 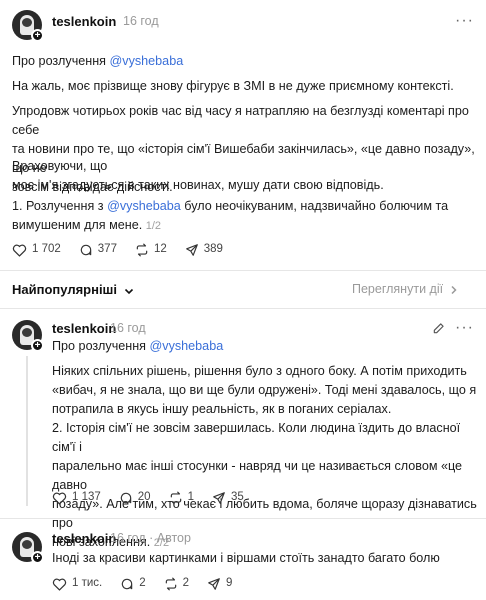 I want to click on post-actions: 1 702 377 12 389, so click(x=126, y=250).